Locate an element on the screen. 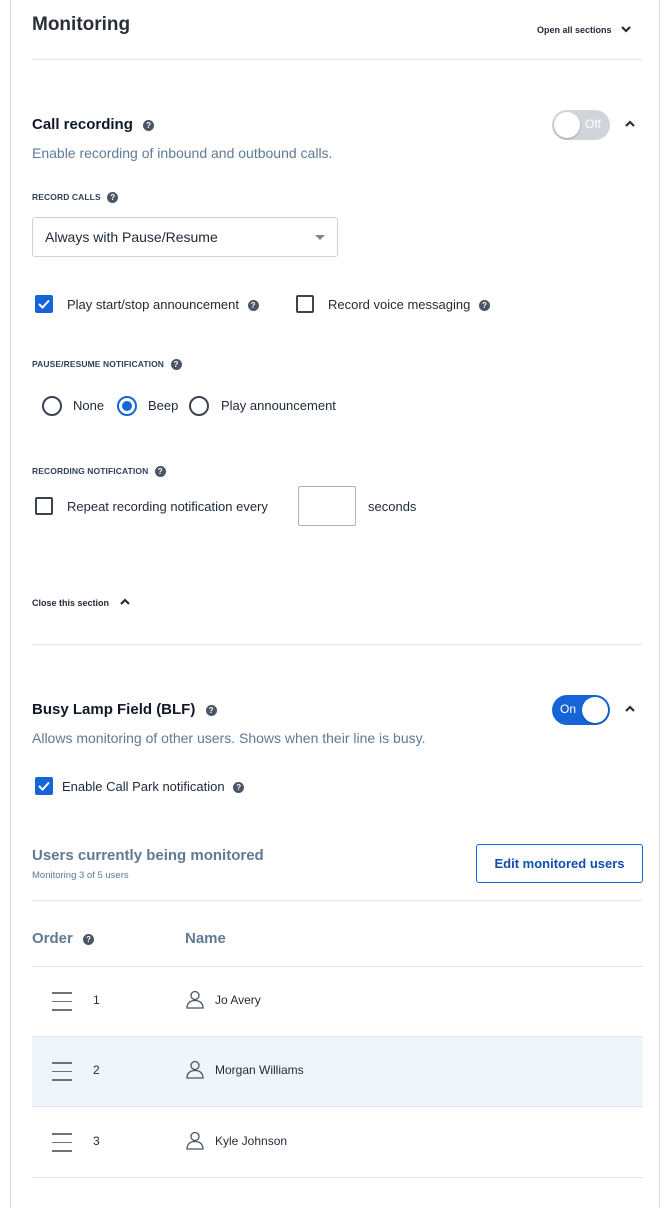 This screenshot has width=671, height=1208. record-voice-row: Record voice messaging ? is located at coordinates (409, 304).